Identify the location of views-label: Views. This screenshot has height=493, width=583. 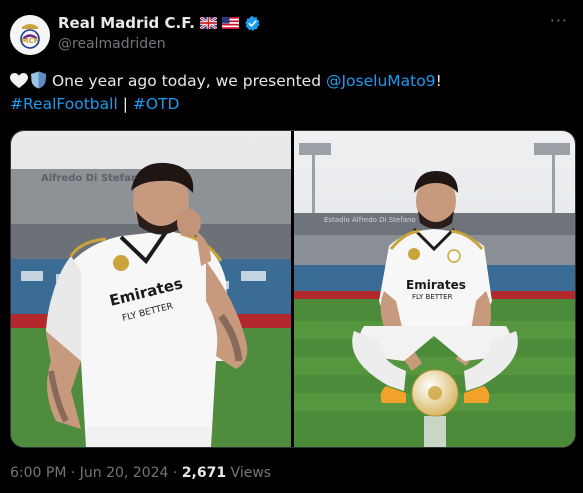
(249, 473).